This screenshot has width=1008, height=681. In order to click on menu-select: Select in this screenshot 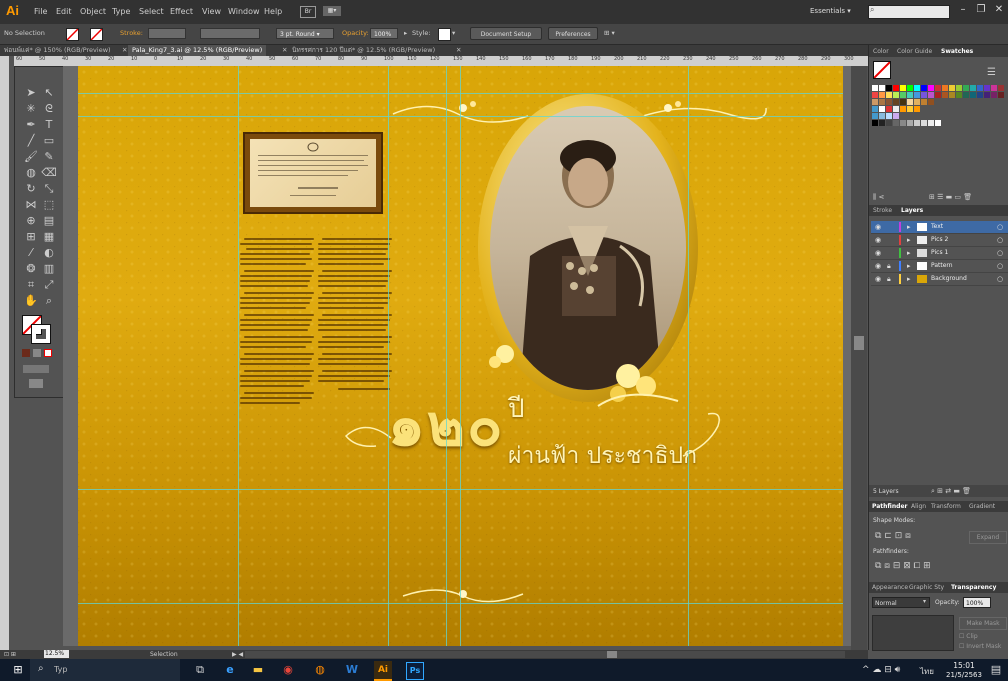, I will do `click(151, 11)`.